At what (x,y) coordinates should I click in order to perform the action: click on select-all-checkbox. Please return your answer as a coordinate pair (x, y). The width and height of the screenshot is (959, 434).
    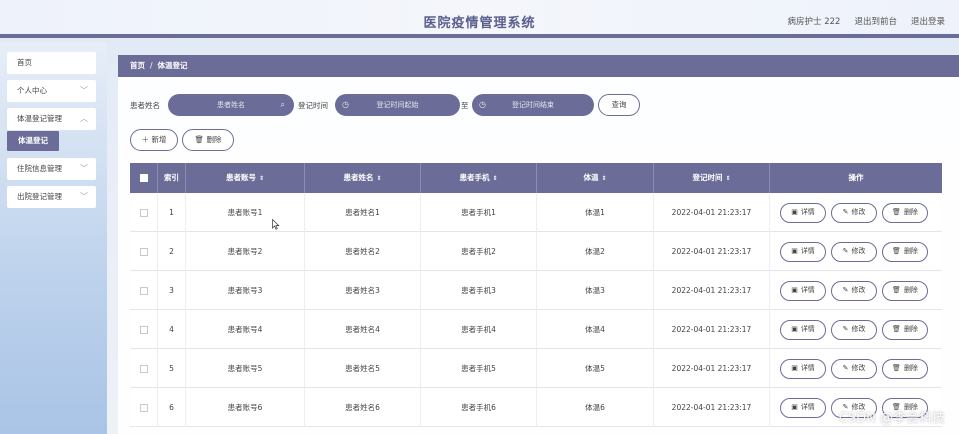
    Looking at the image, I should click on (143, 178).